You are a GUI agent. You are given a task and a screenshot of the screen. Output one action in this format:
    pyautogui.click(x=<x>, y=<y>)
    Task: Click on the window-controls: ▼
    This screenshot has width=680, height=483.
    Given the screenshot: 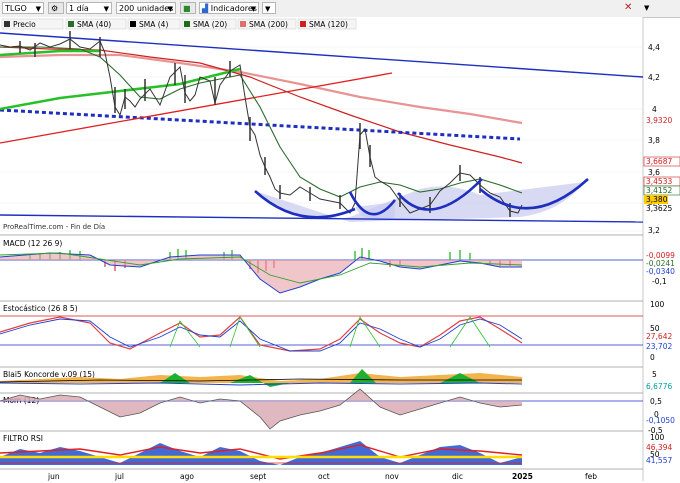 What is the action you would take?
    pyautogui.click(x=660, y=8)
    